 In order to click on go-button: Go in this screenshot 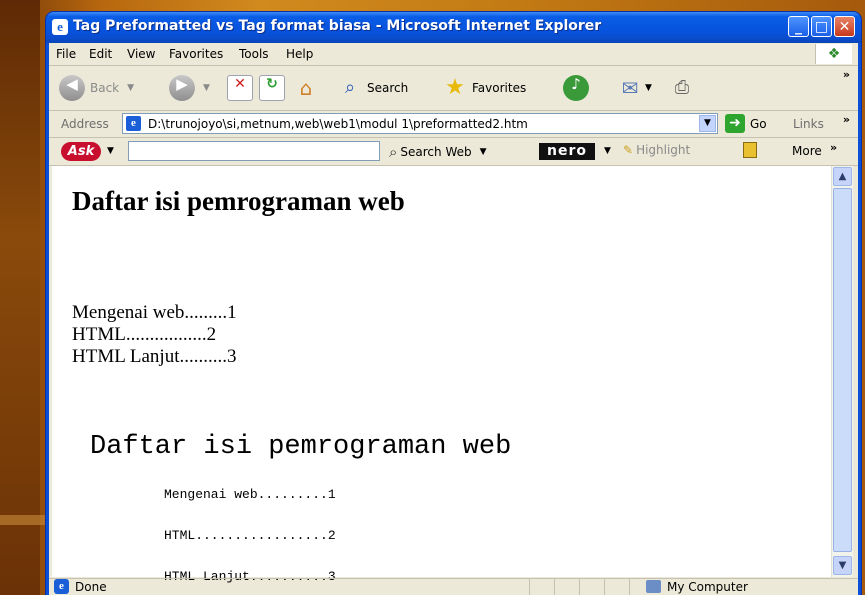, I will do `click(758, 124)`.